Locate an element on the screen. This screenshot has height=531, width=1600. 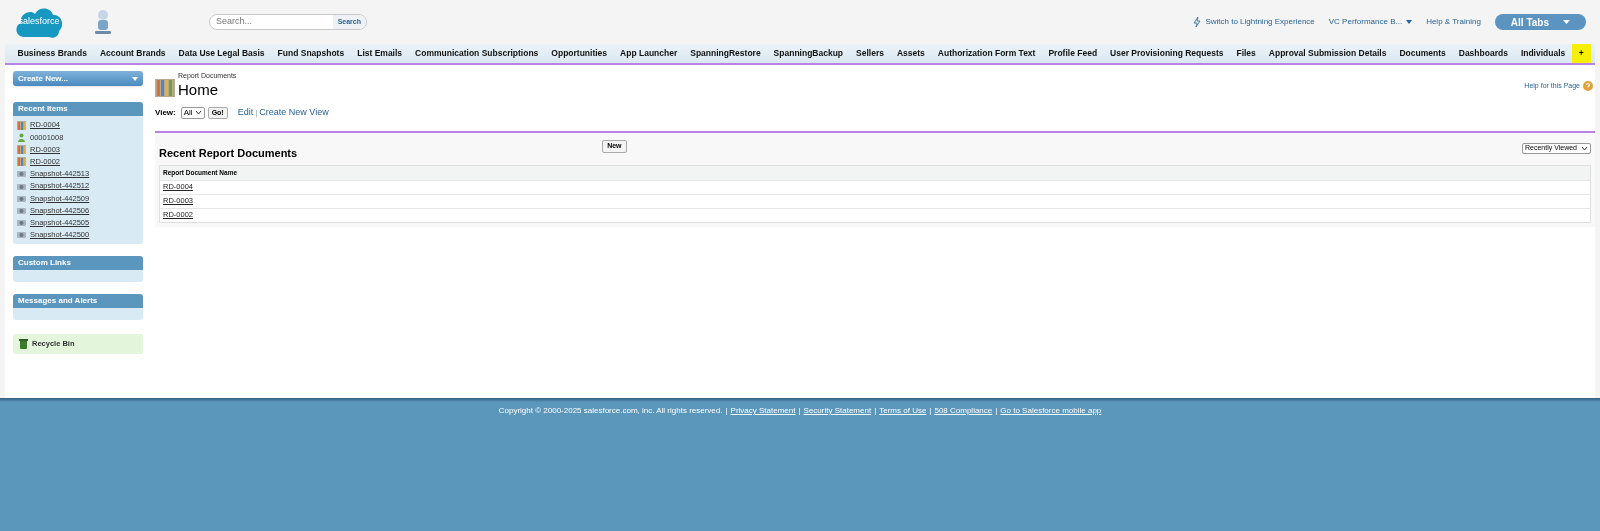
header-link: Help & Training is located at coordinates (1453, 22).